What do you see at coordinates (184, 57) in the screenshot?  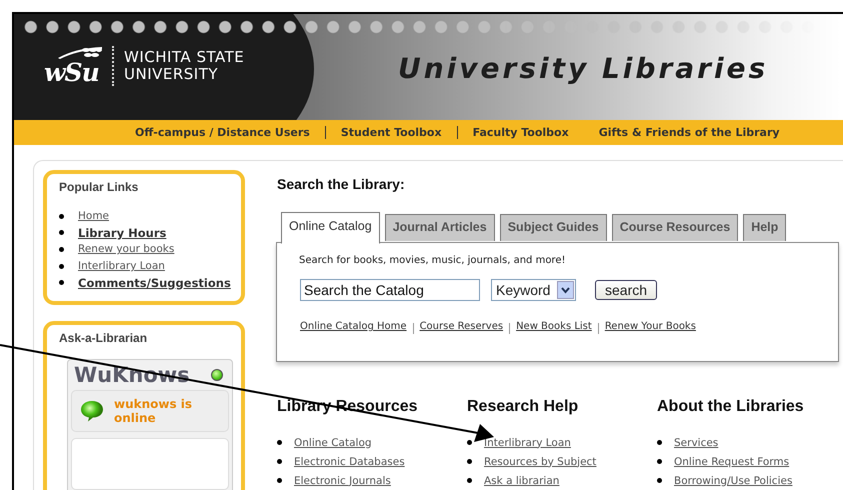 I see `university-name: WICHITA STATE` at bounding box center [184, 57].